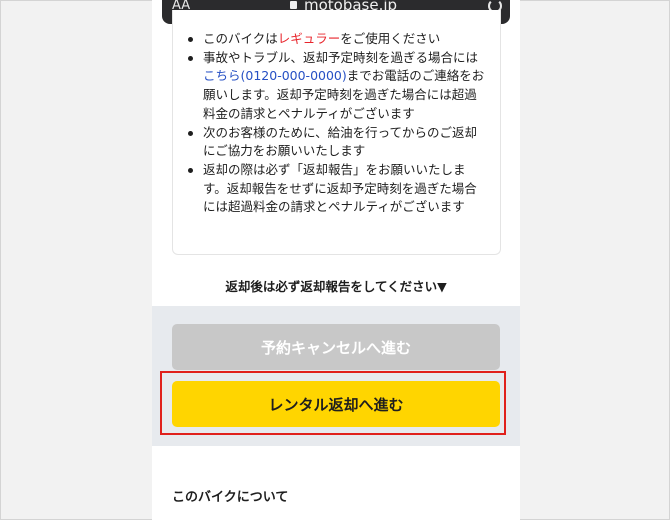 Image resolution: width=670 pixels, height=520 pixels. Describe the element at coordinates (336, 347) in the screenshot. I see `cancel-reservation-button: 予約キャンセルへ進む` at that location.